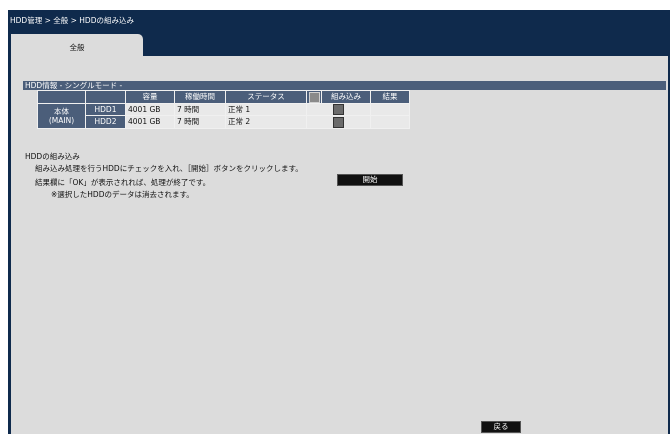 The image size is (670, 434). I want to click on table-row: HDD2 4001 GB 7 時間 正常 2, so click(224, 122).